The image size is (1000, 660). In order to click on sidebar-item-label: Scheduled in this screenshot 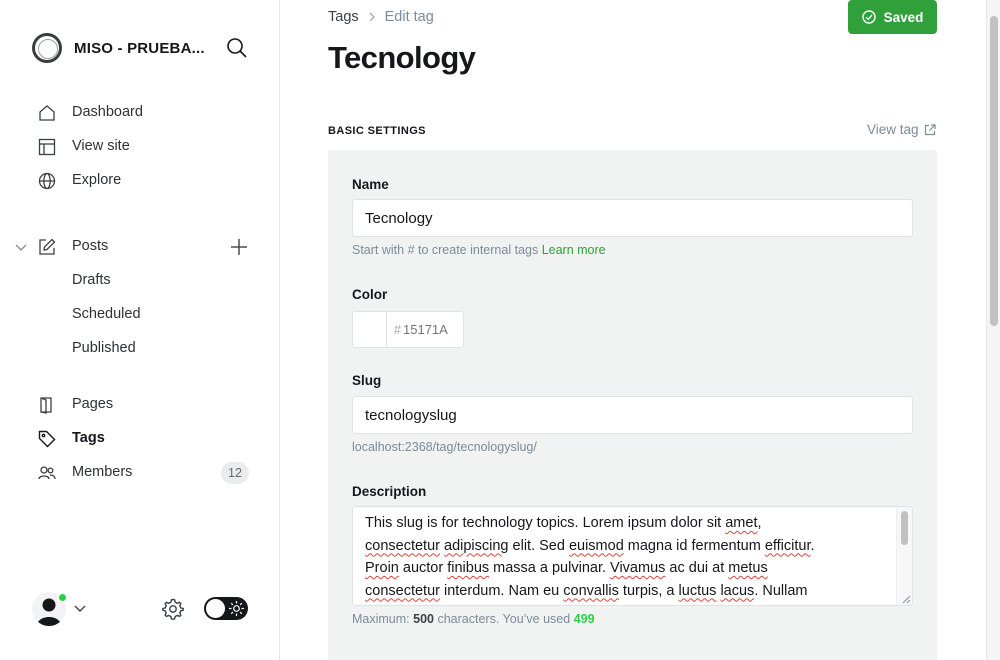, I will do `click(106, 314)`.